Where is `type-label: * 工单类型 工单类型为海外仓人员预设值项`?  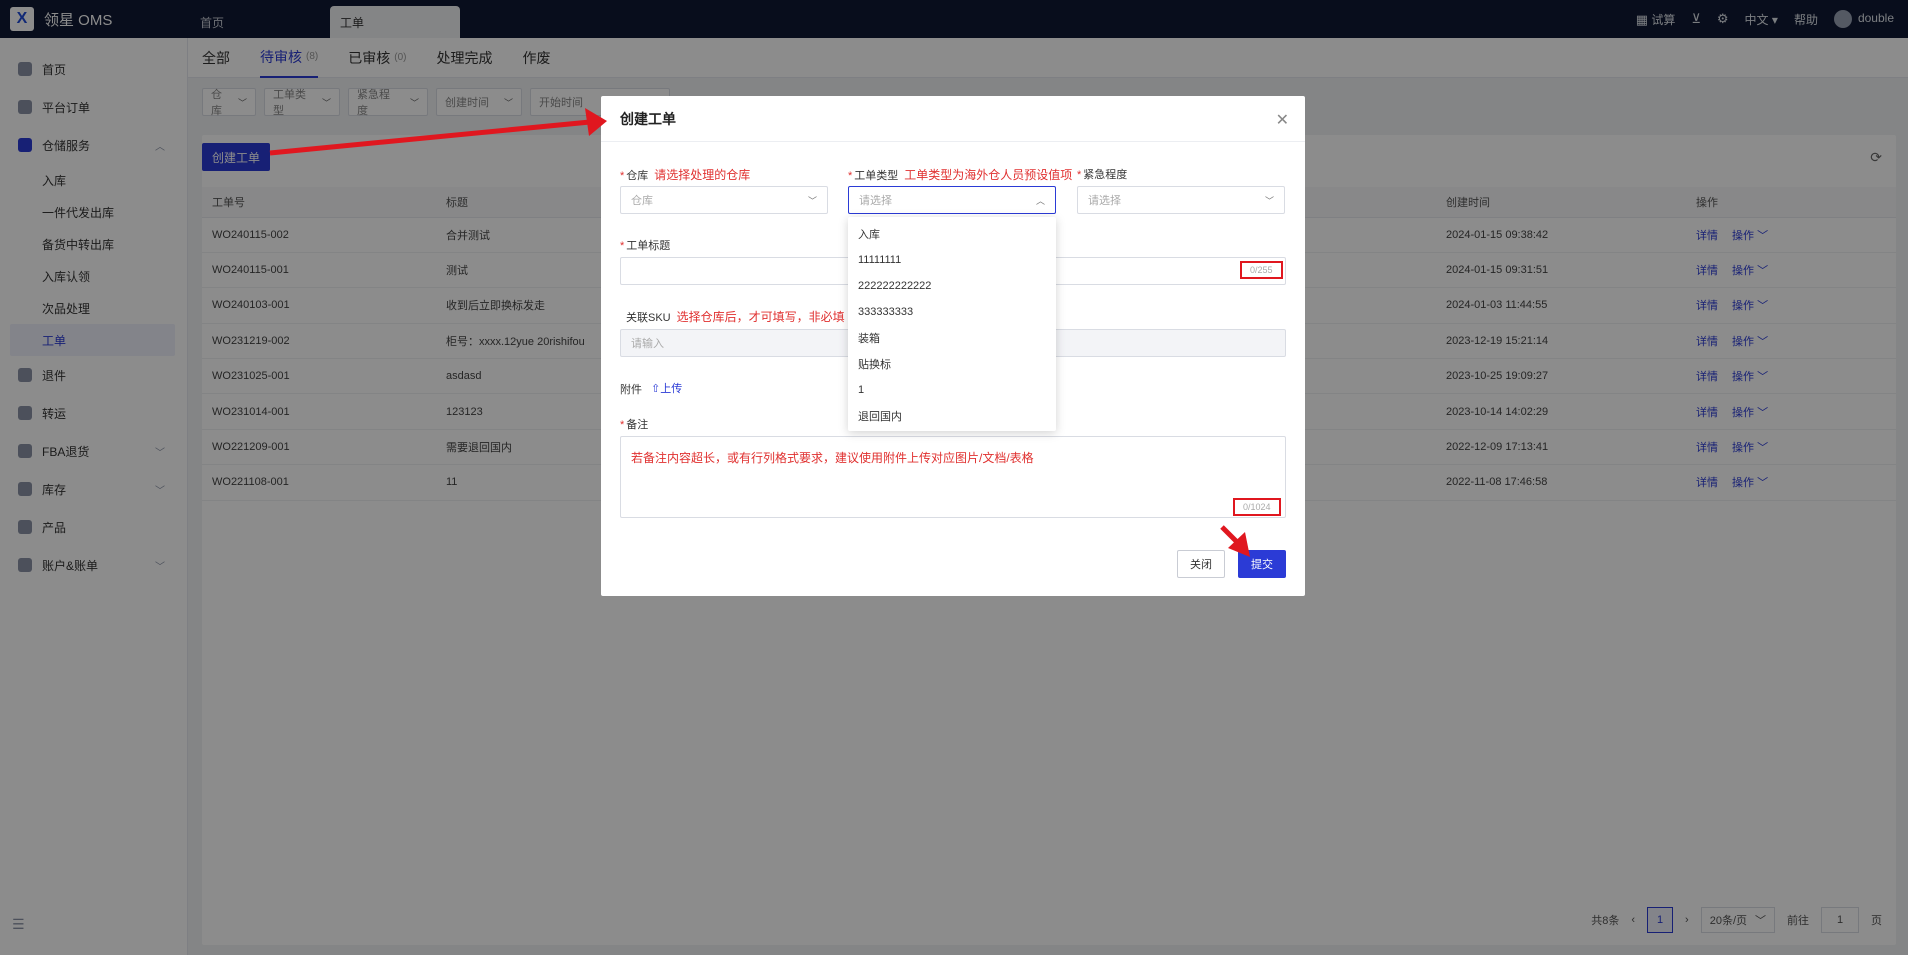
type-label: * 工单类型 工单类型为海外仓人员预设值项 is located at coordinates (960, 174).